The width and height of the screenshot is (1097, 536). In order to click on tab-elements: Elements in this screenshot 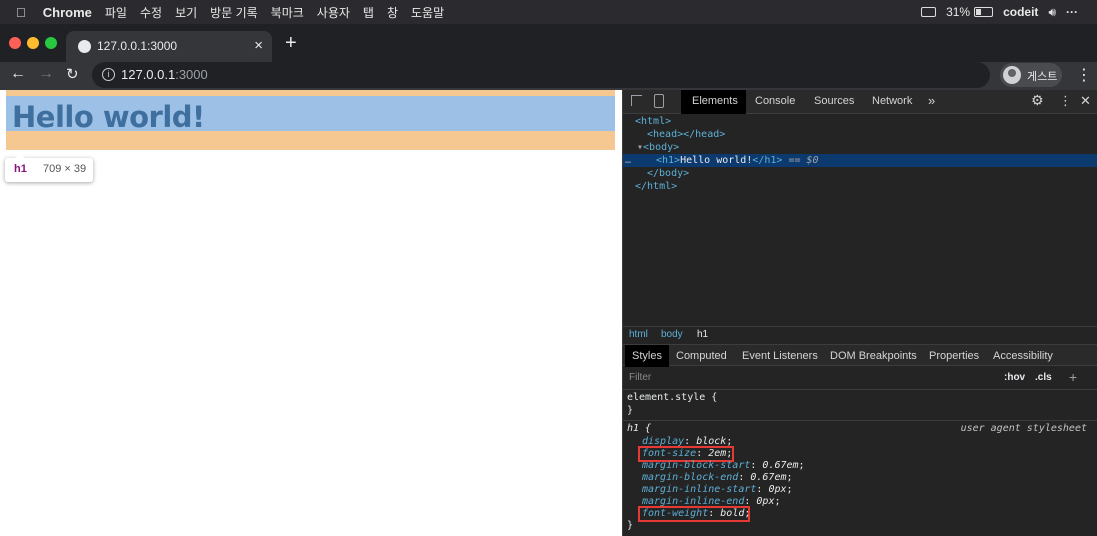, I will do `click(715, 101)`.